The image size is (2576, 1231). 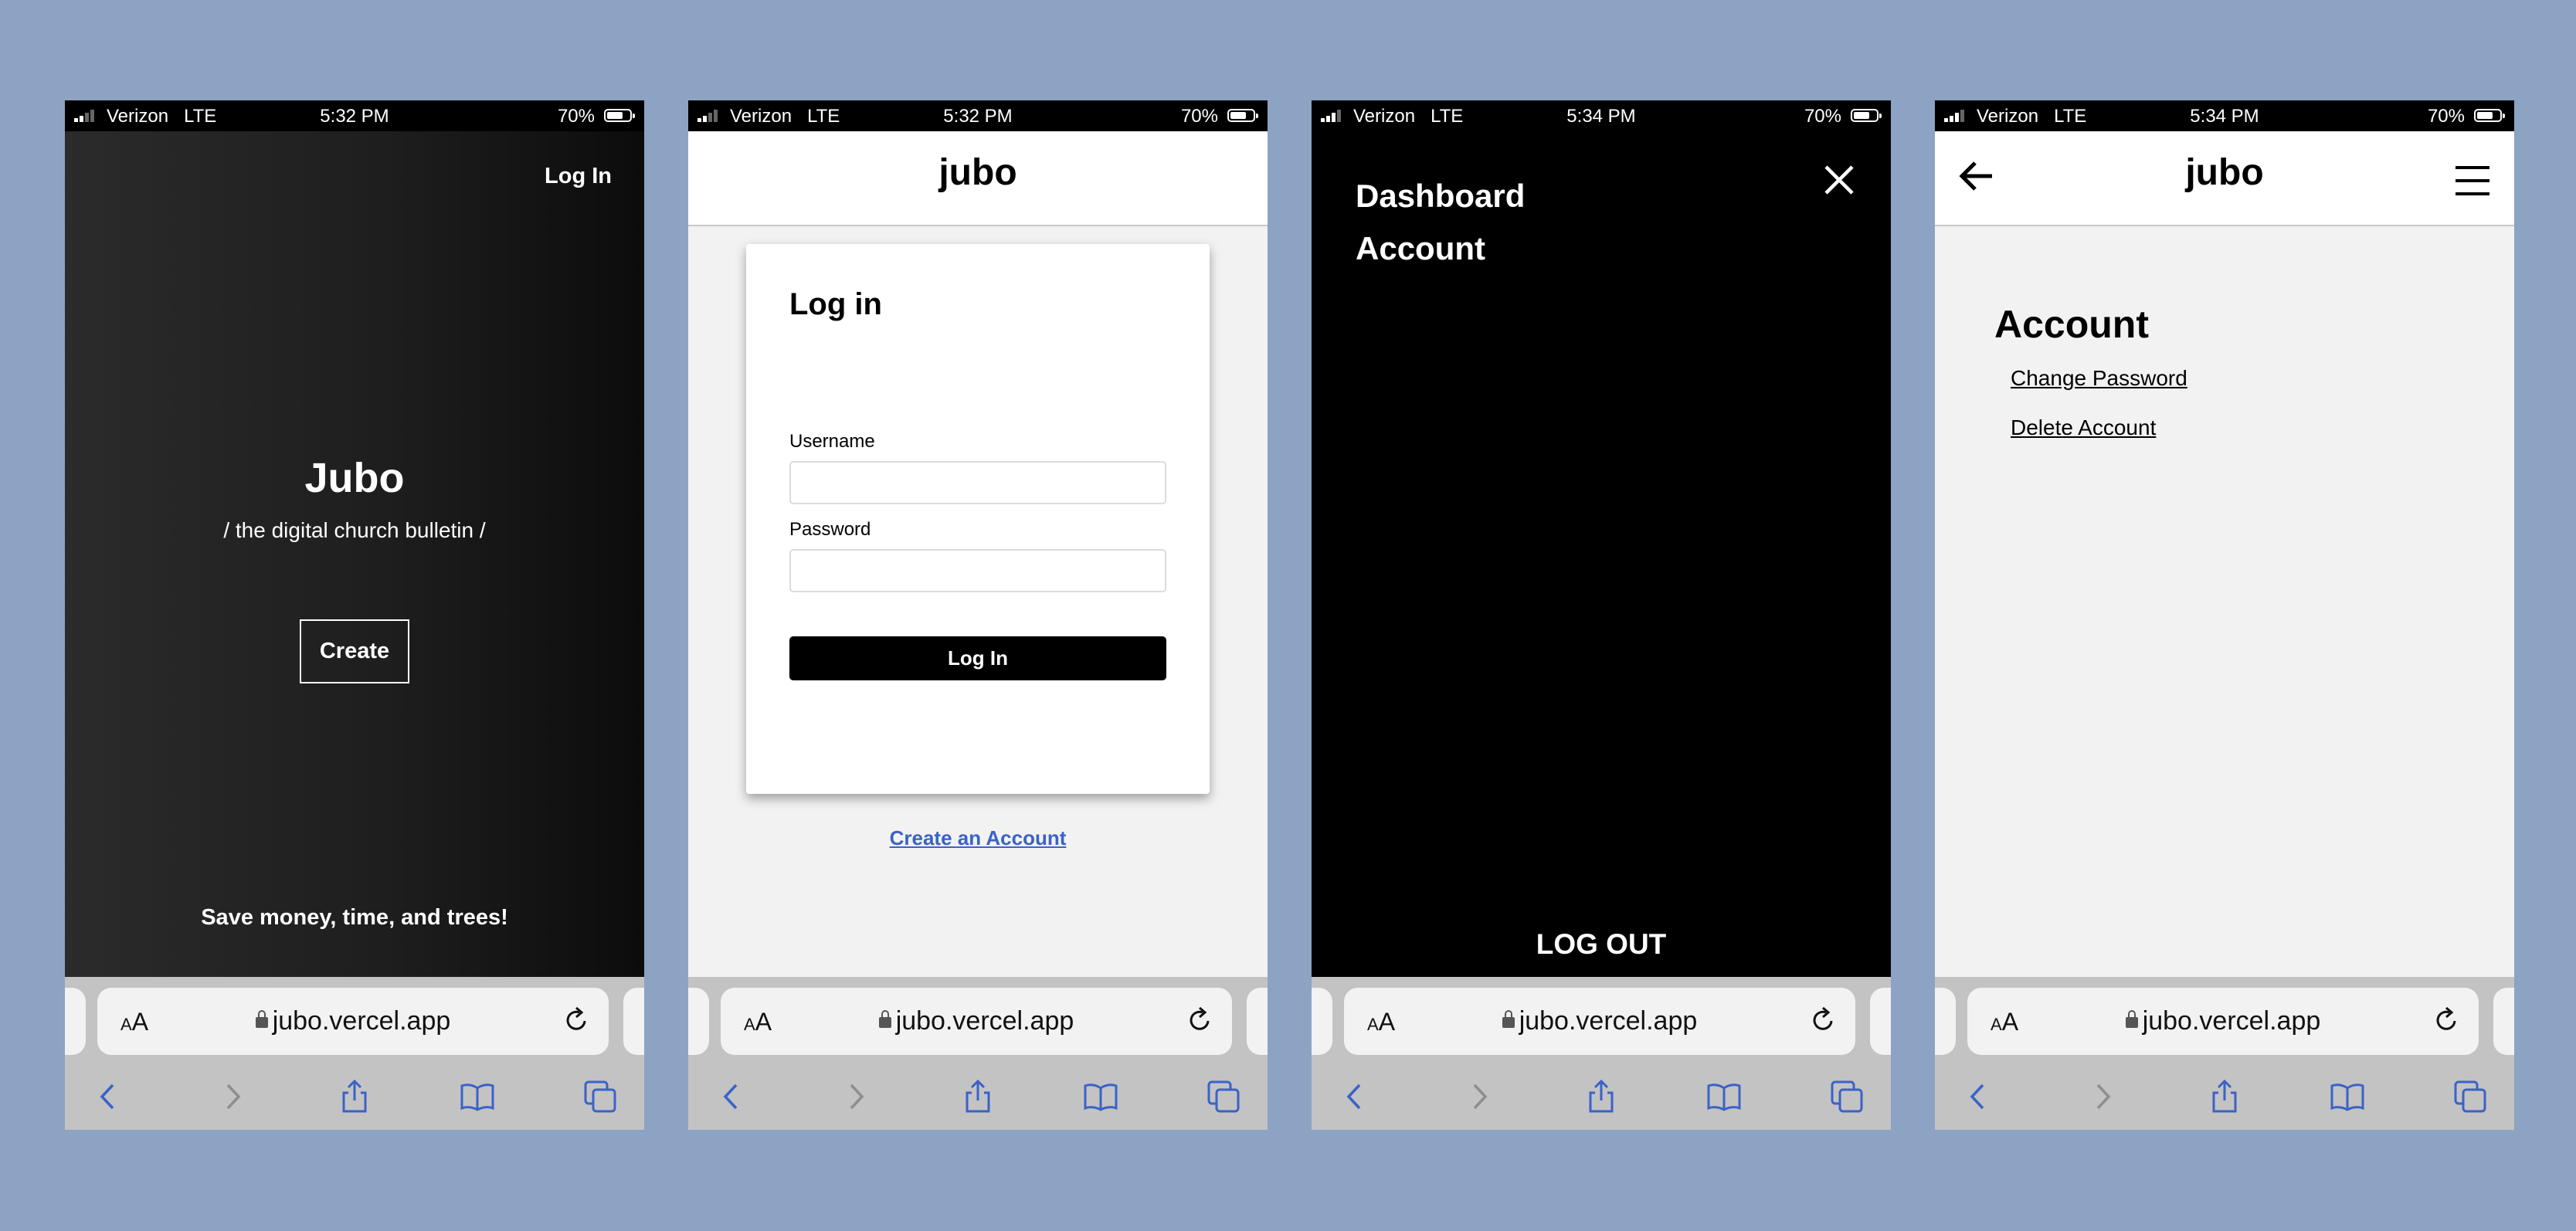 What do you see at coordinates (578, 176) in the screenshot?
I see `login-link: Log In` at bounding box center [578, 176].